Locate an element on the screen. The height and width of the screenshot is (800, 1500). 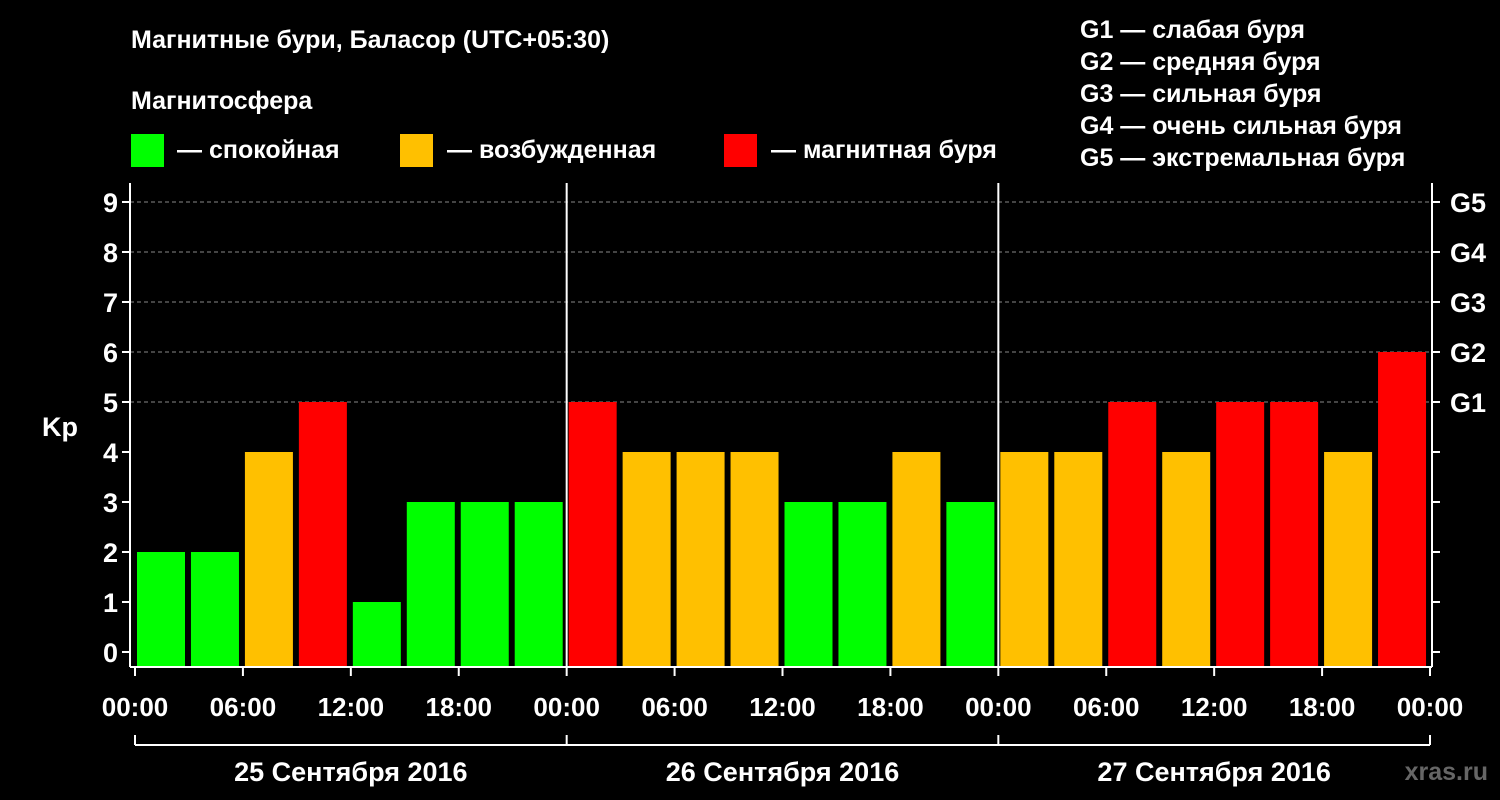
day-label: 27 Сентября 2016 is located at coordinates (1213, 772).